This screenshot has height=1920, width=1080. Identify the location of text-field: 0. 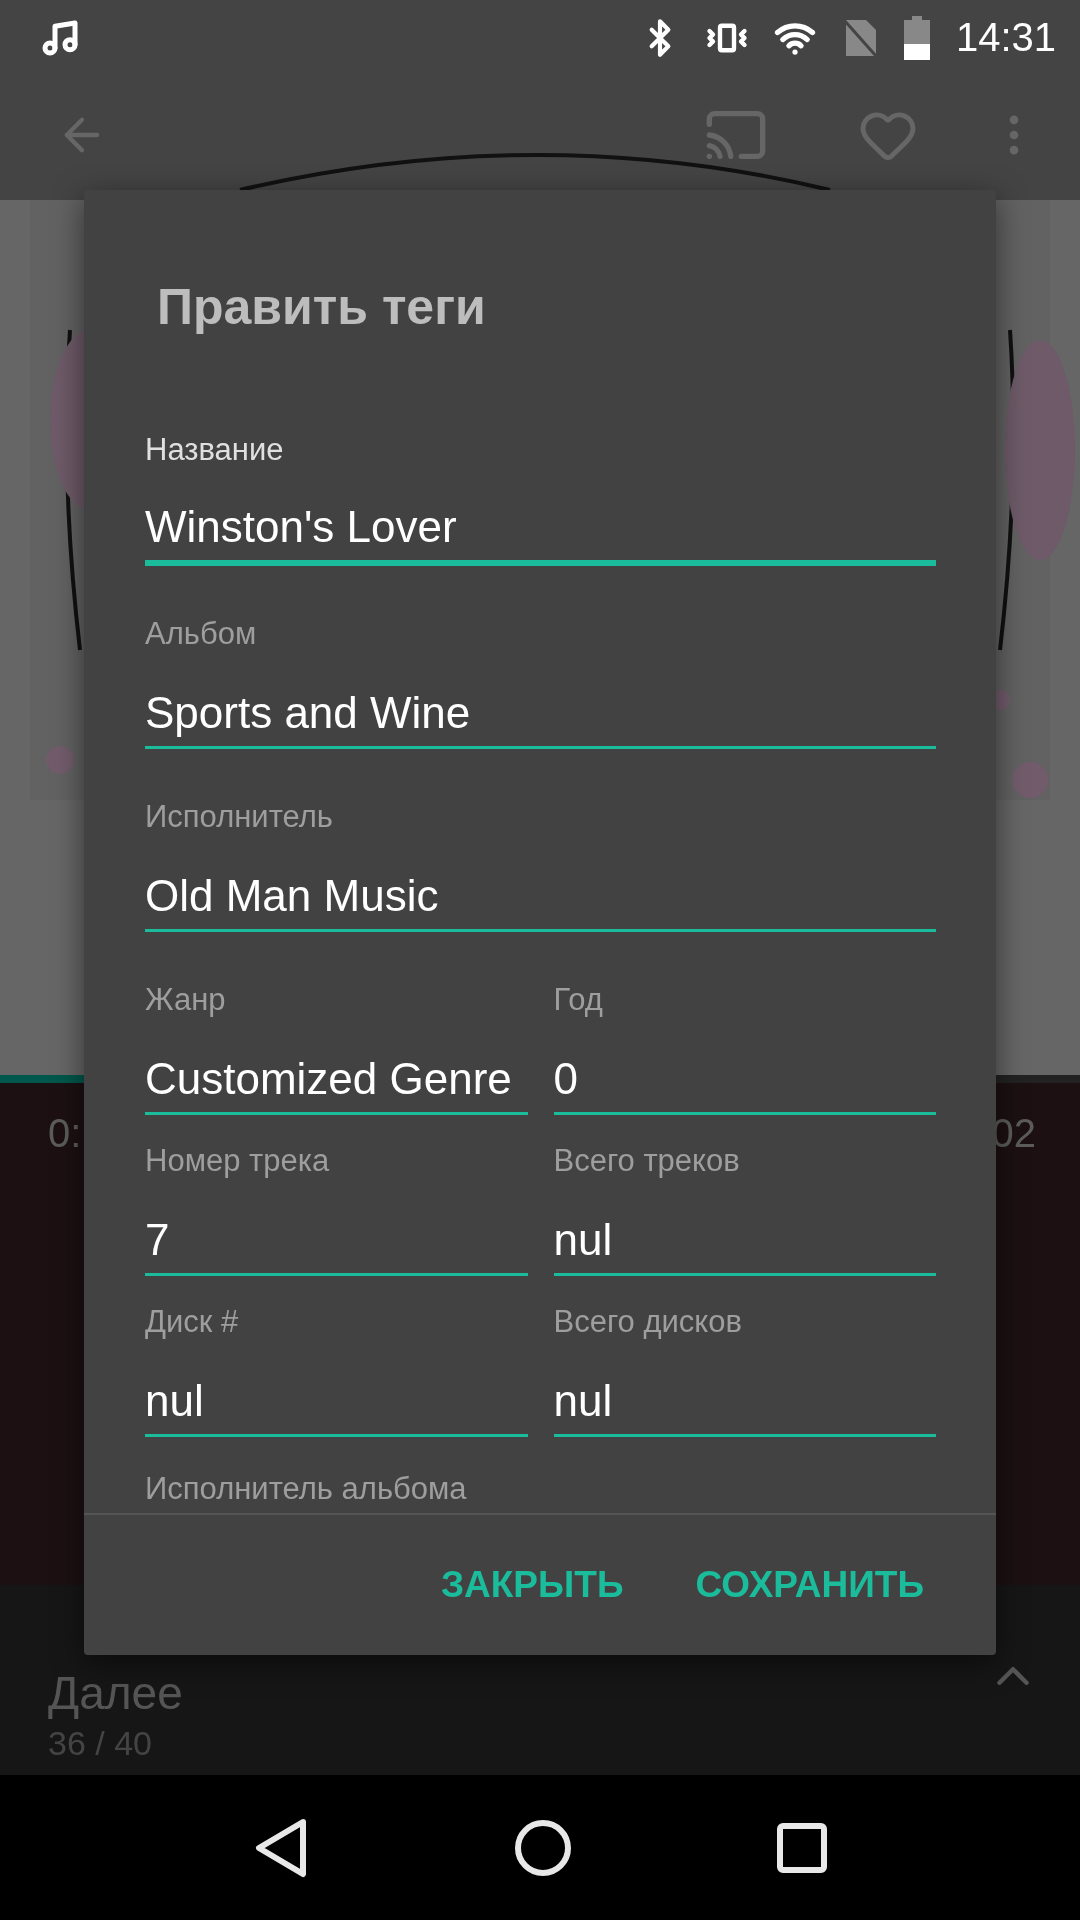
(744, 1076).